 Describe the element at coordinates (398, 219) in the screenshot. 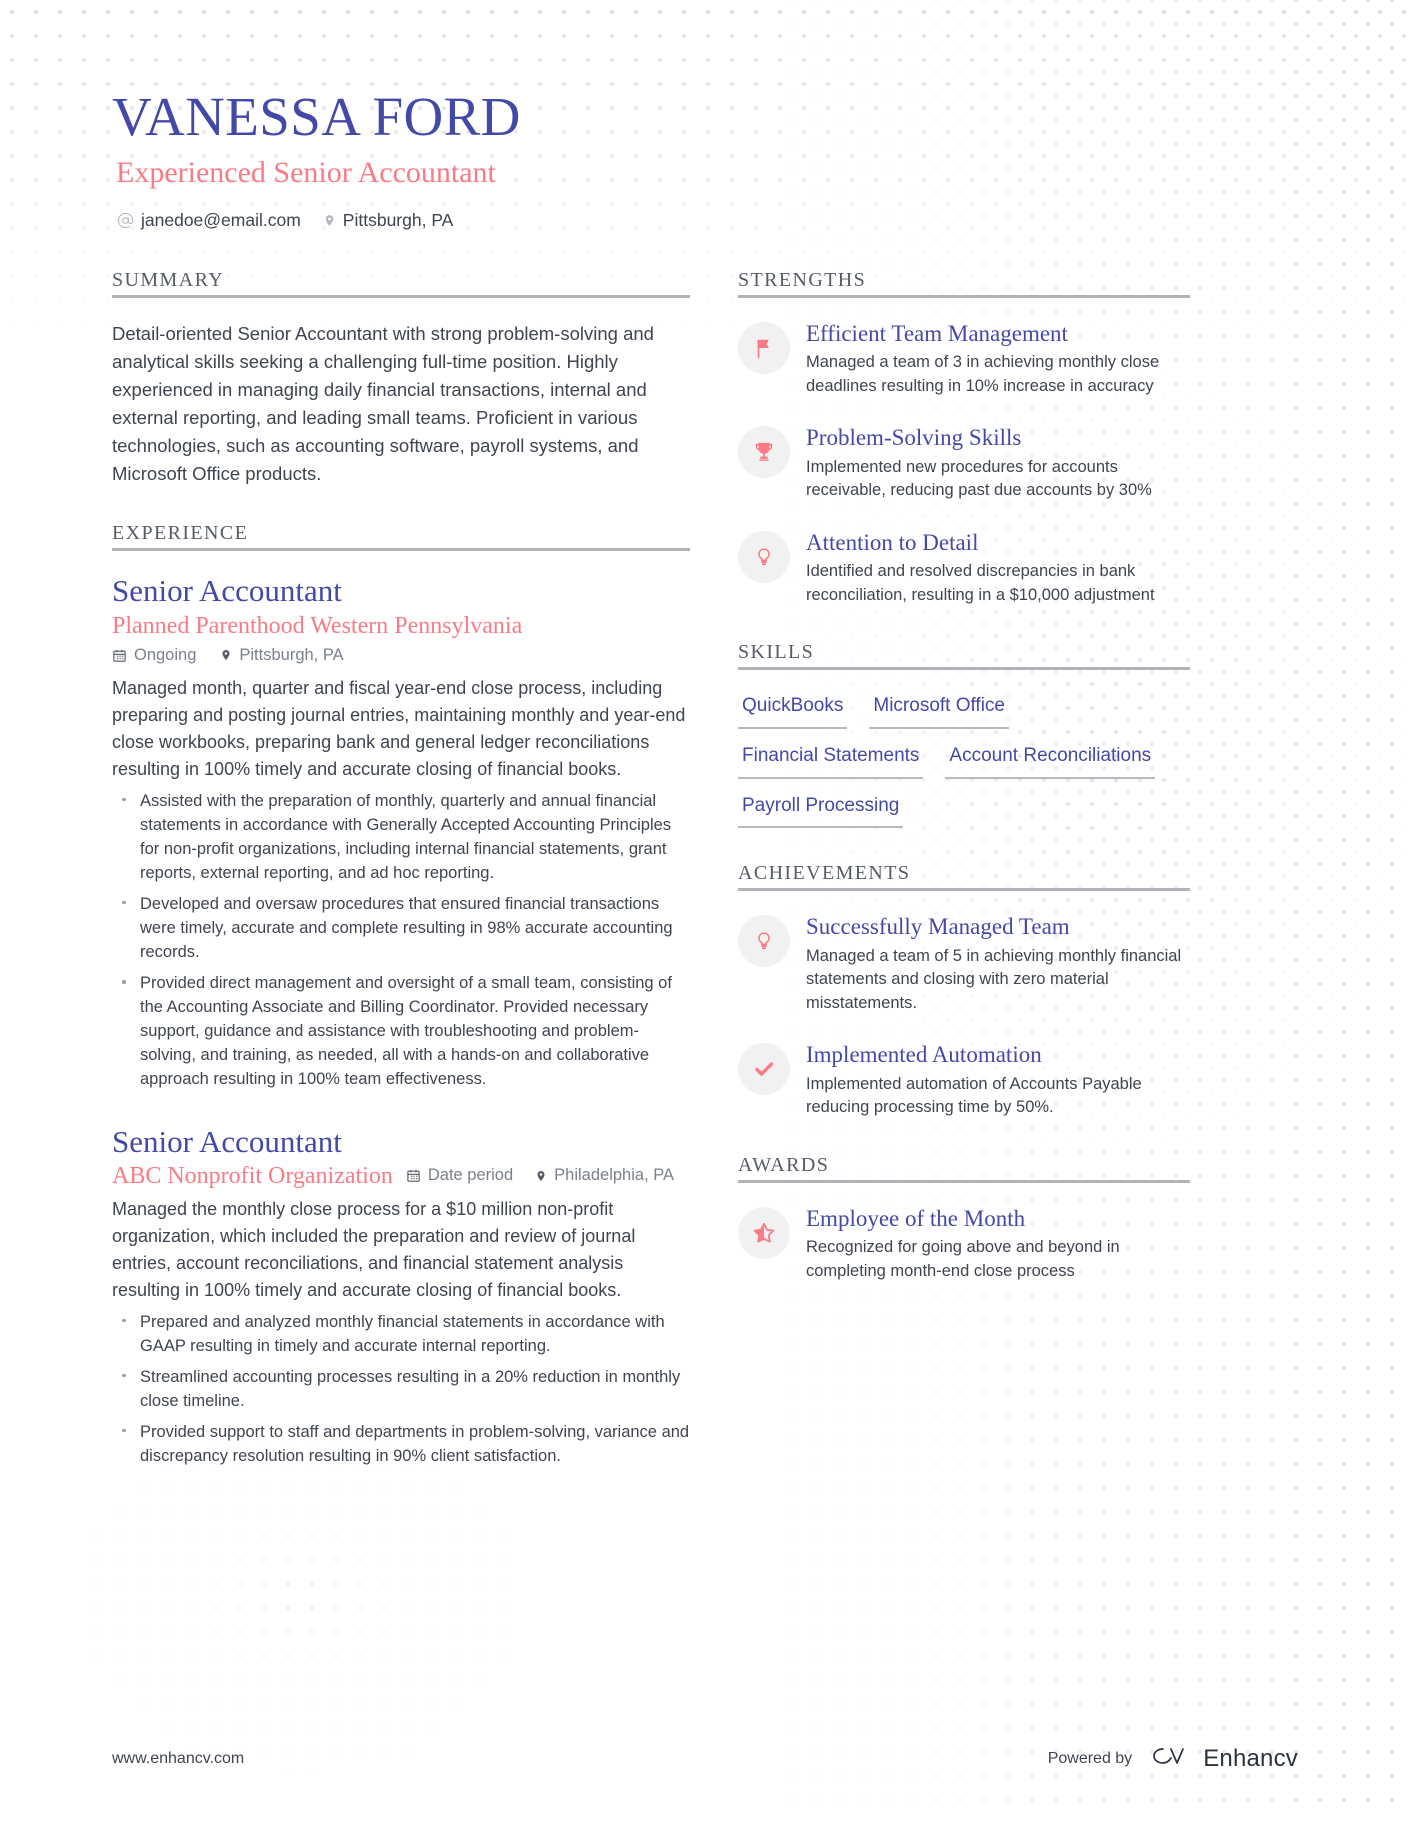

I see `contact-location-value: Pittsburgh, PA` at that location.